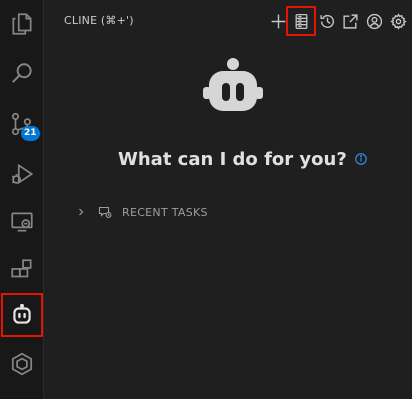 The image size is (412, 399). I want to click on search-icon, so click(22, 73).